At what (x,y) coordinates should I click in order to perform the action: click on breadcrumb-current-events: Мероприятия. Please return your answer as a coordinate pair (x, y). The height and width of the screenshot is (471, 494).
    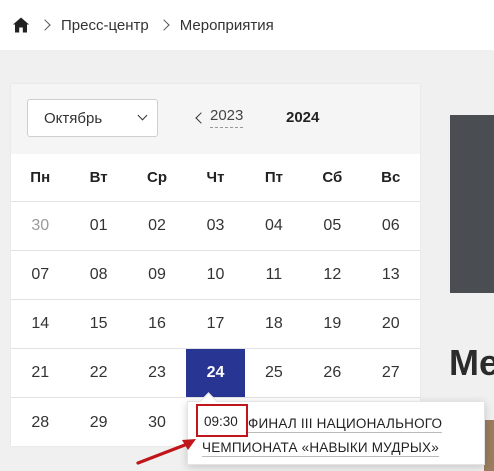
    Looking at the image, I should click on (226, 25).